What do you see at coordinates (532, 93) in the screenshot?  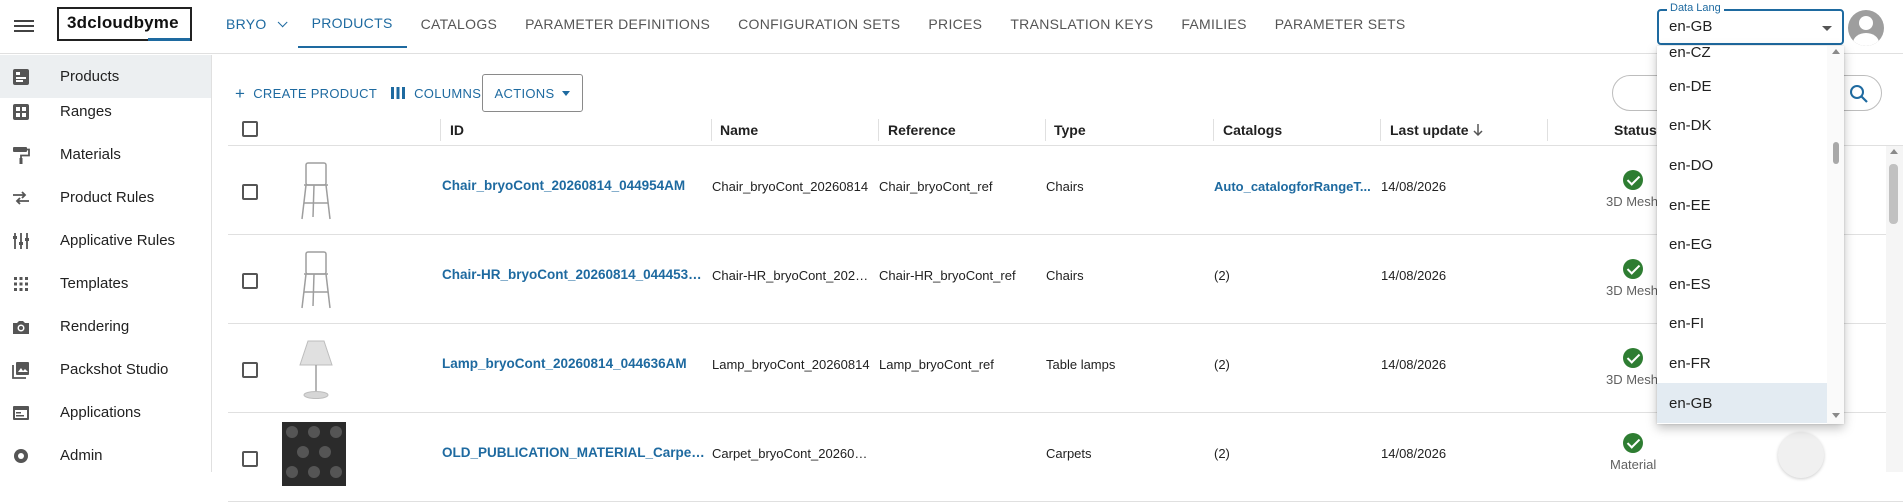 I see `actions-button: ACTIONS` at bounding box center [532, 93].